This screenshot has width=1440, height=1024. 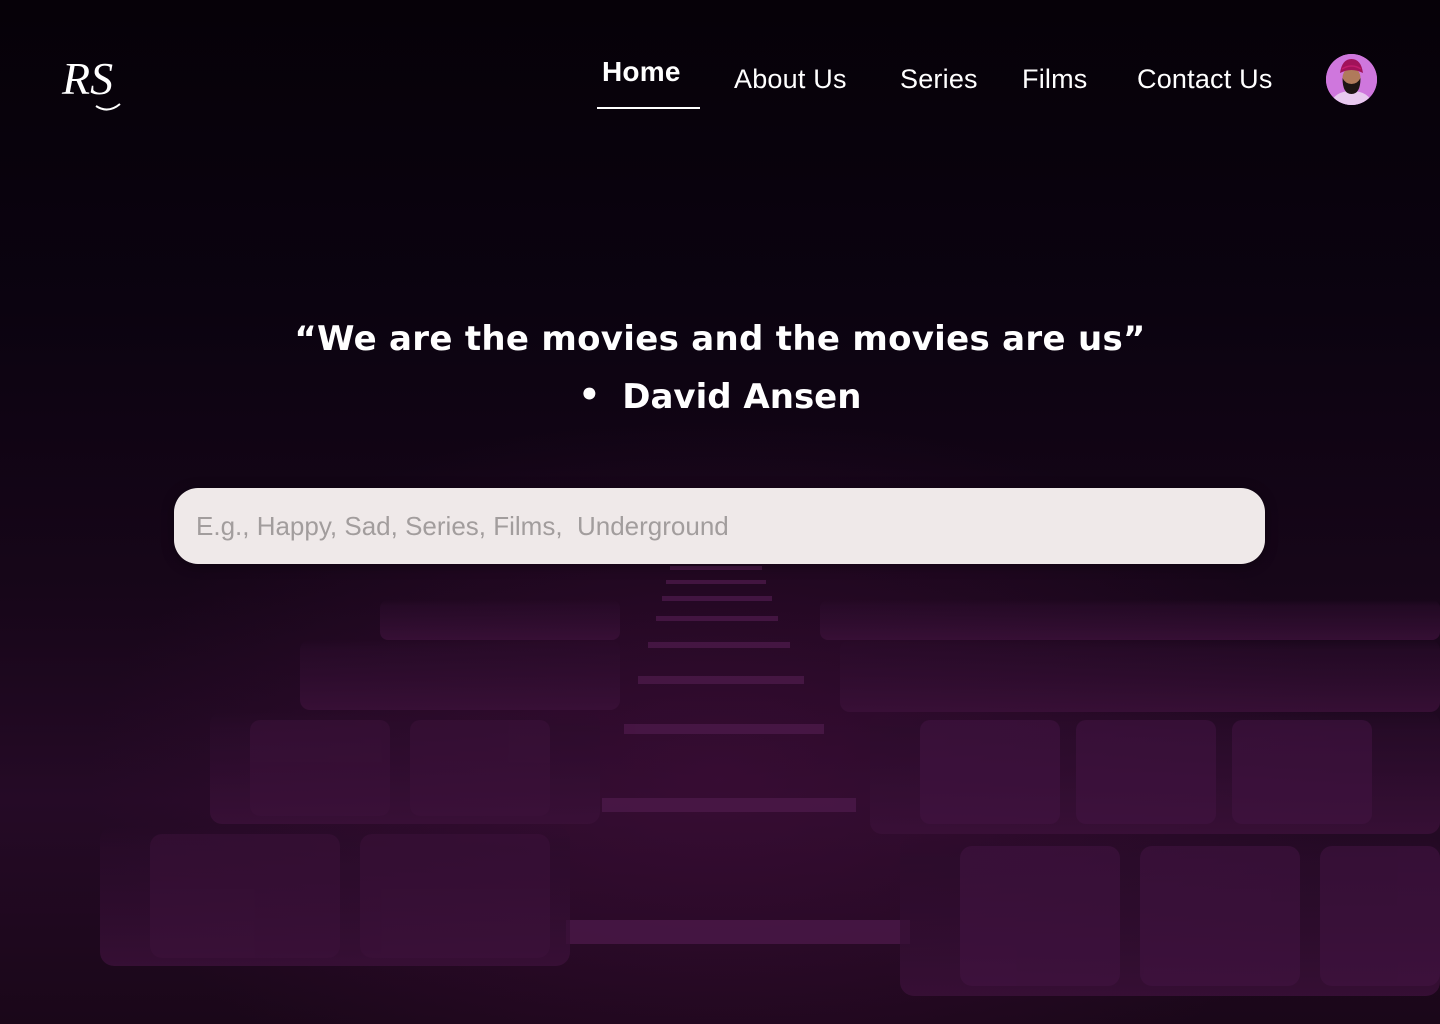 What do you see at coordinates (1054, 79) in the screenshot?
I see `nav-films: Films` at bounding box center [1054, 79].